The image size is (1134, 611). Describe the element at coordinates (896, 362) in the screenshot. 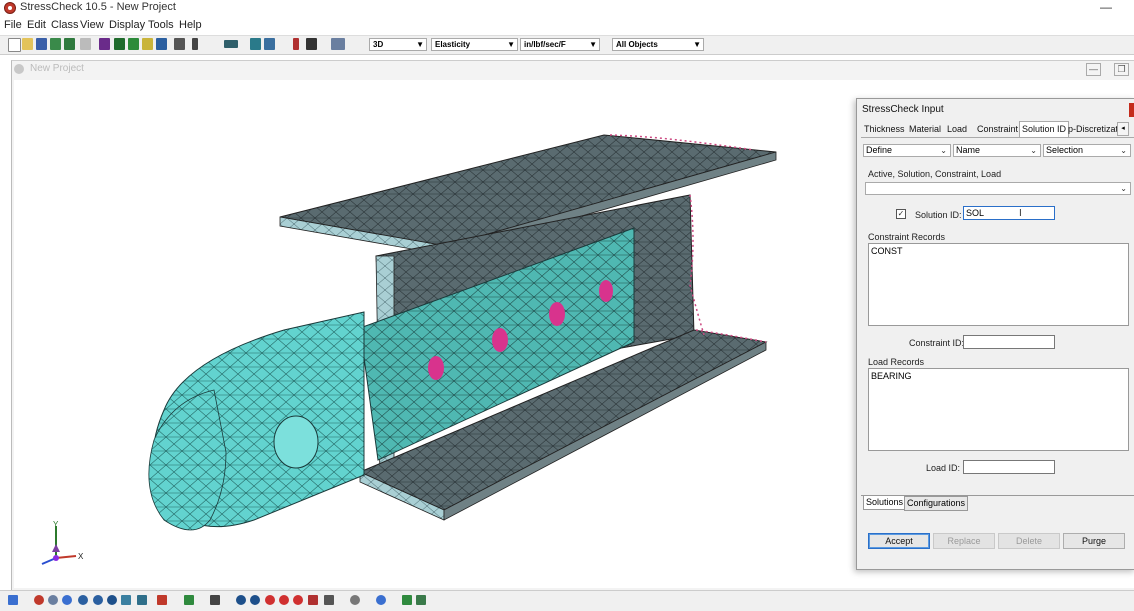

I see `load-records-label: Load Records` at that location.